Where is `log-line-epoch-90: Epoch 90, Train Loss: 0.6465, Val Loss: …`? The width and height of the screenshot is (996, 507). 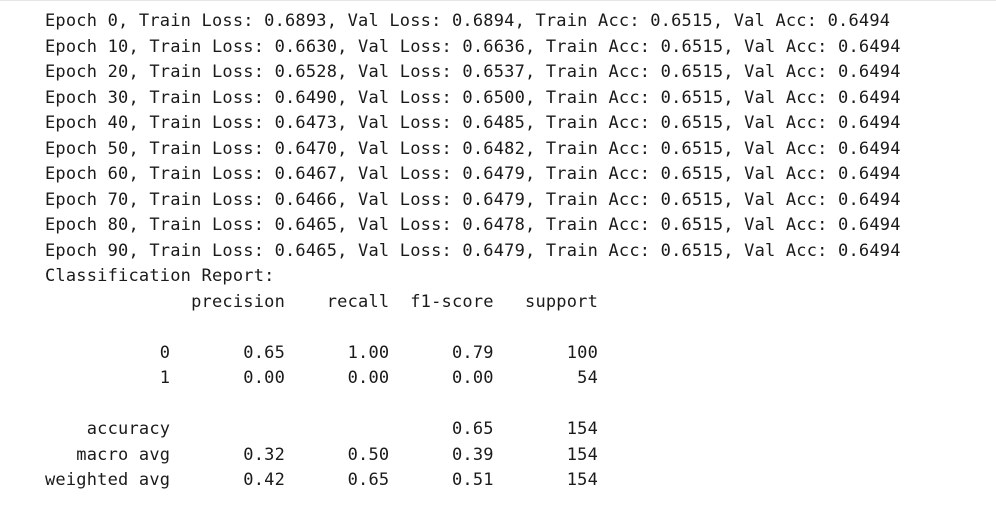 log-line-epoch-90: Epoch 90, Train Loss: 0.6465, Val Loss: … is located at coordinates (473, 250).